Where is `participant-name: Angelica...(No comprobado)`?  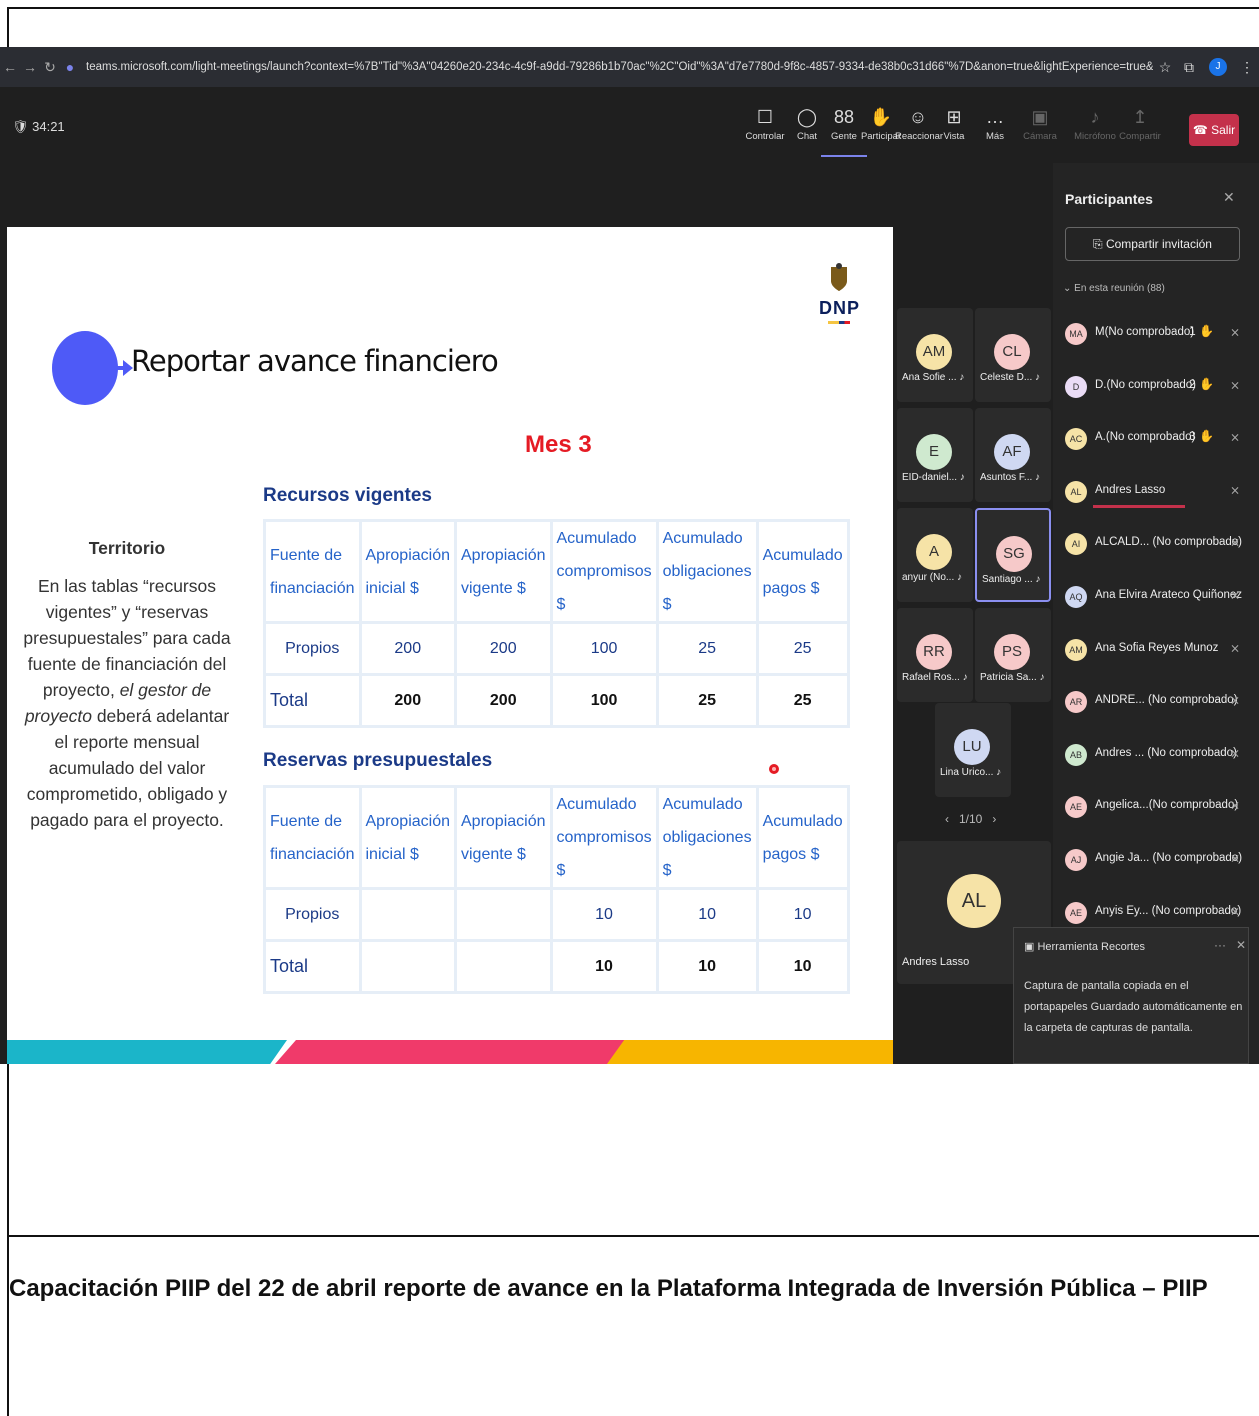 participant-name: Angelica...(No comprobado) is located at coordinates (1167, 805).